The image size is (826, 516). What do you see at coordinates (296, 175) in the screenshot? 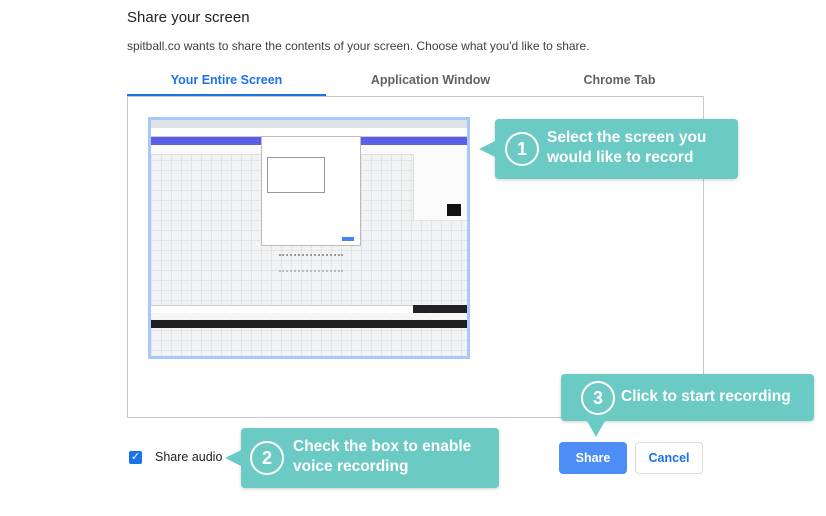
I see `thumbnail-dialog-preview` at bounding box center [296, 175].